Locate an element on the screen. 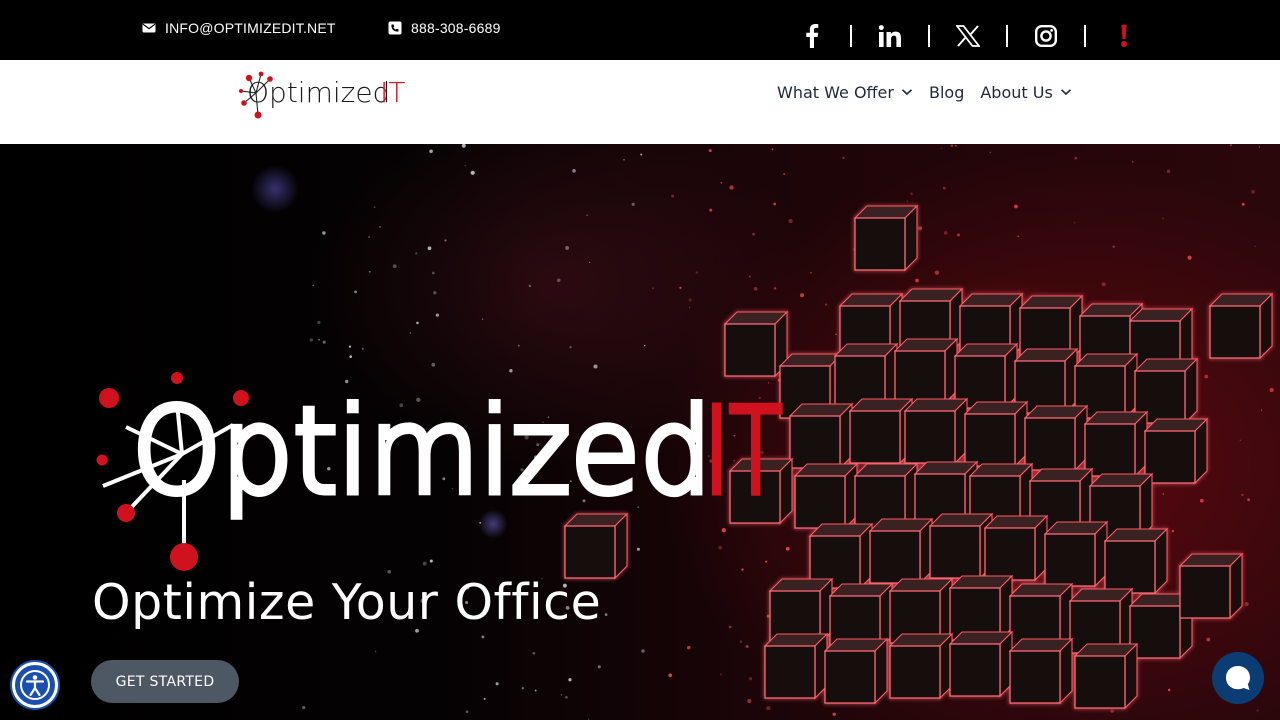 The height and width of the screenshot is (720, 1280). facebook-icon is located at coordinates (812, 36).